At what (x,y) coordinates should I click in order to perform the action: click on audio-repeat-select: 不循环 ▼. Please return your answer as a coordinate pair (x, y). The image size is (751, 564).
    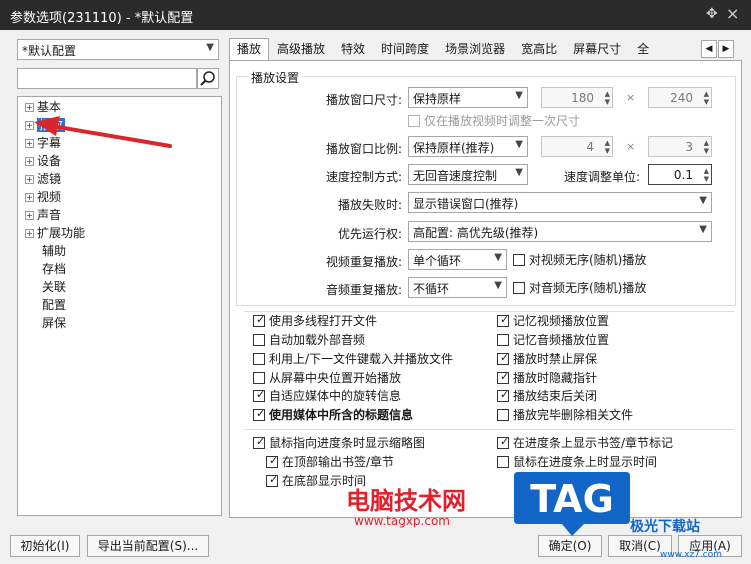
    Looking at the image, I should click on (457, 287).